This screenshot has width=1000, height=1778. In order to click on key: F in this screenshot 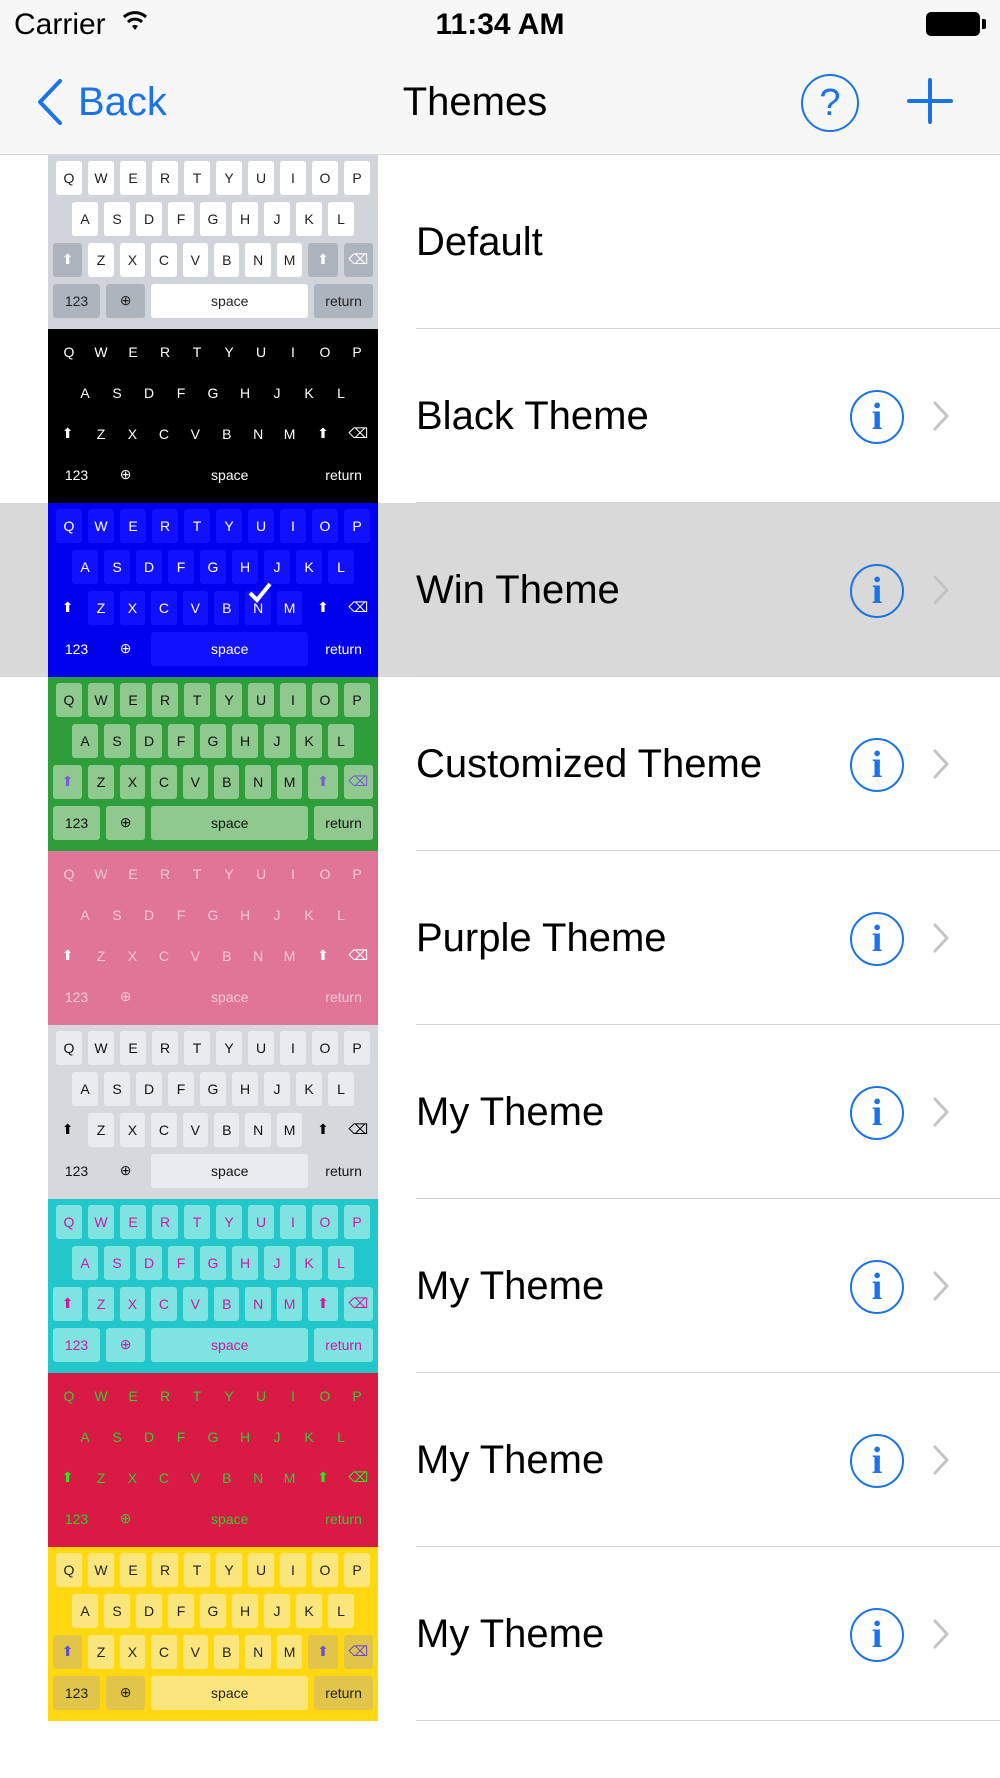, I will do `click(181, 218)`.